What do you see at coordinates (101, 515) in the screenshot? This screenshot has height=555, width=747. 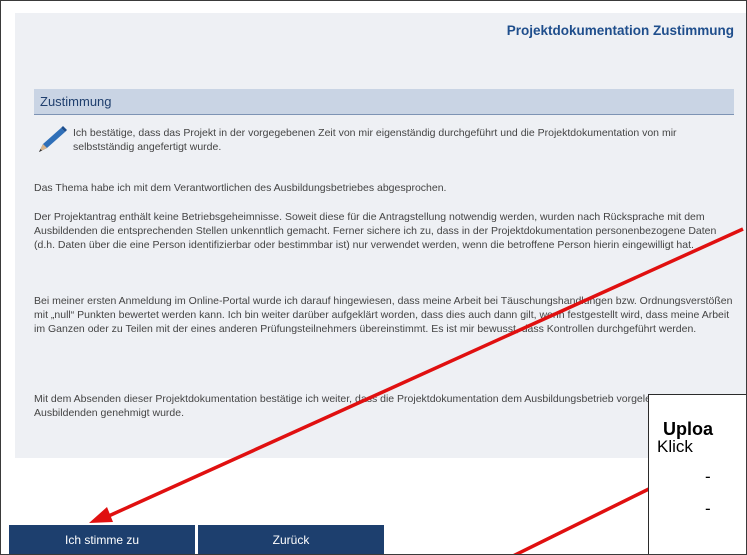 I see `annotation-arrow-head` at bounding box center [101, 515].